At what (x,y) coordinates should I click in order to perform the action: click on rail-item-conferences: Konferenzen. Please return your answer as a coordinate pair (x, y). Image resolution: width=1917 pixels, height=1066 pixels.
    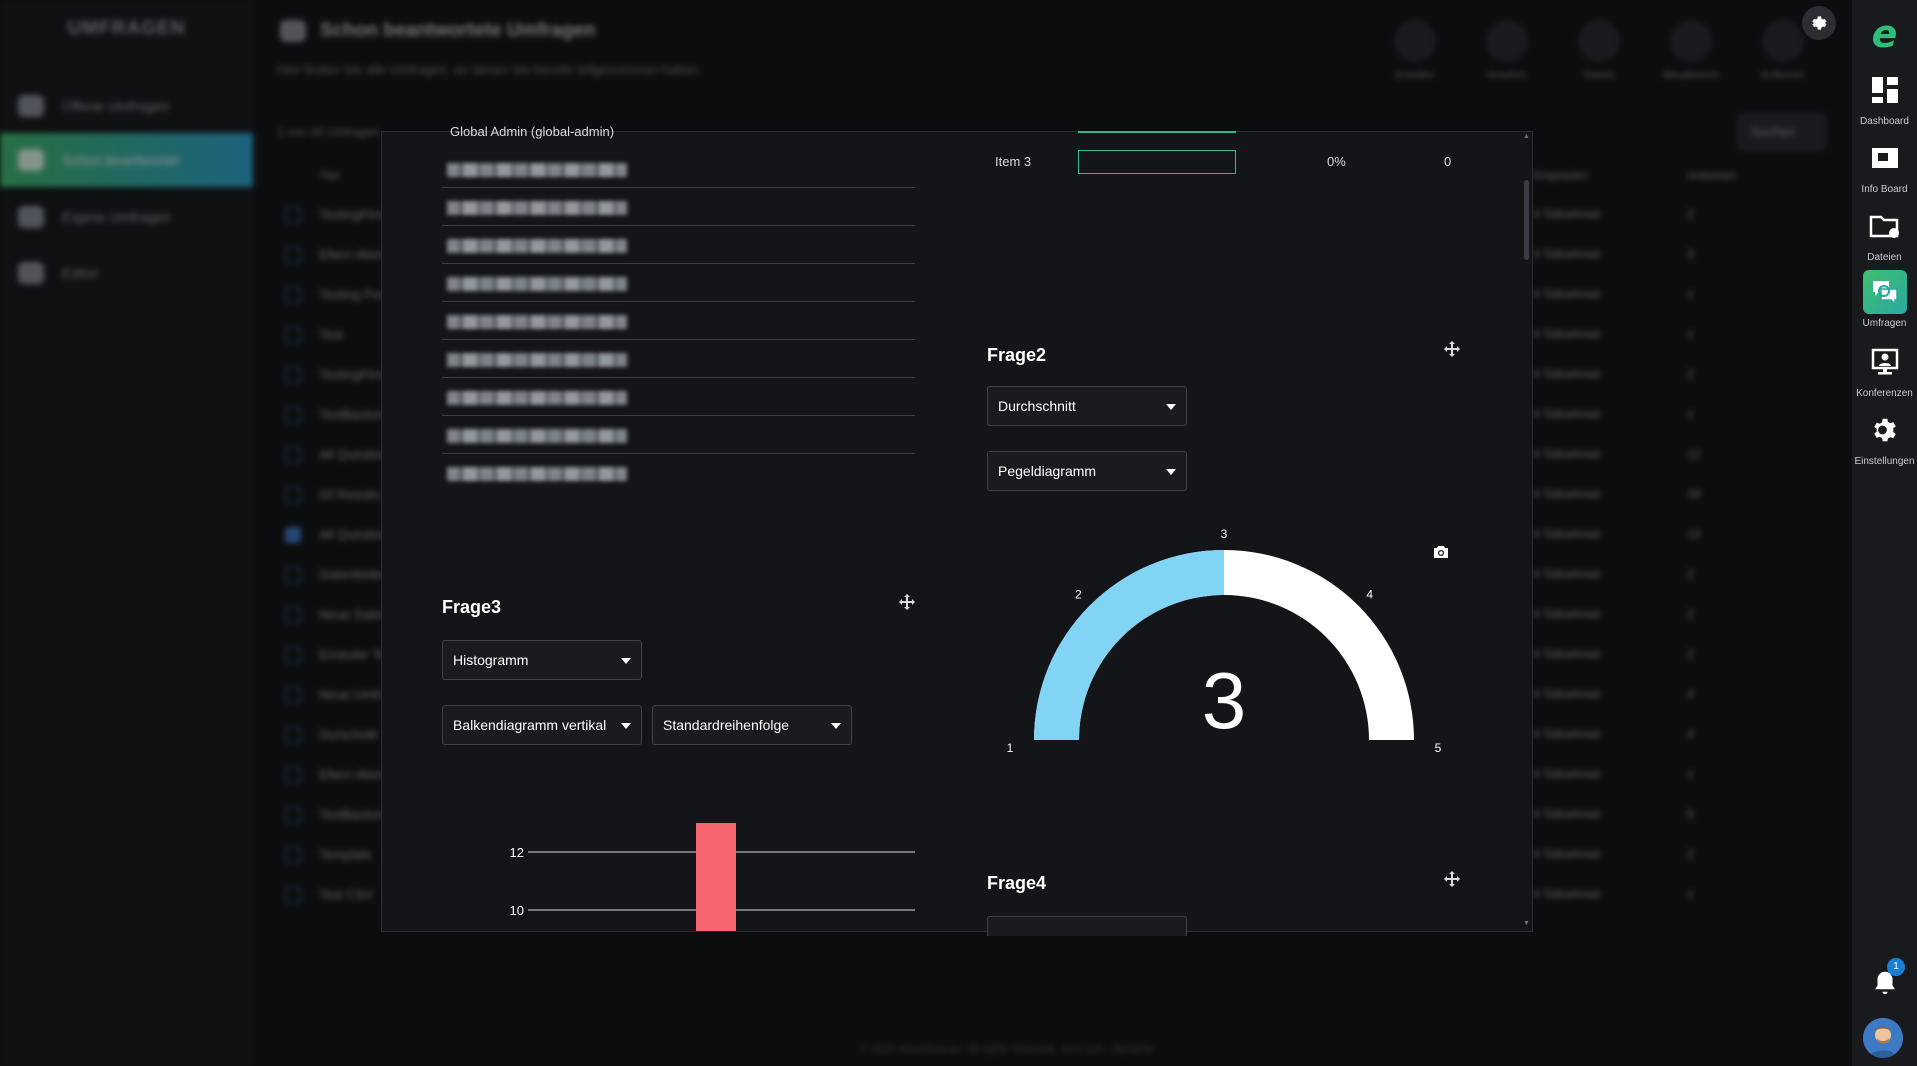
    Looking at the image, I should click on (1884, 369).